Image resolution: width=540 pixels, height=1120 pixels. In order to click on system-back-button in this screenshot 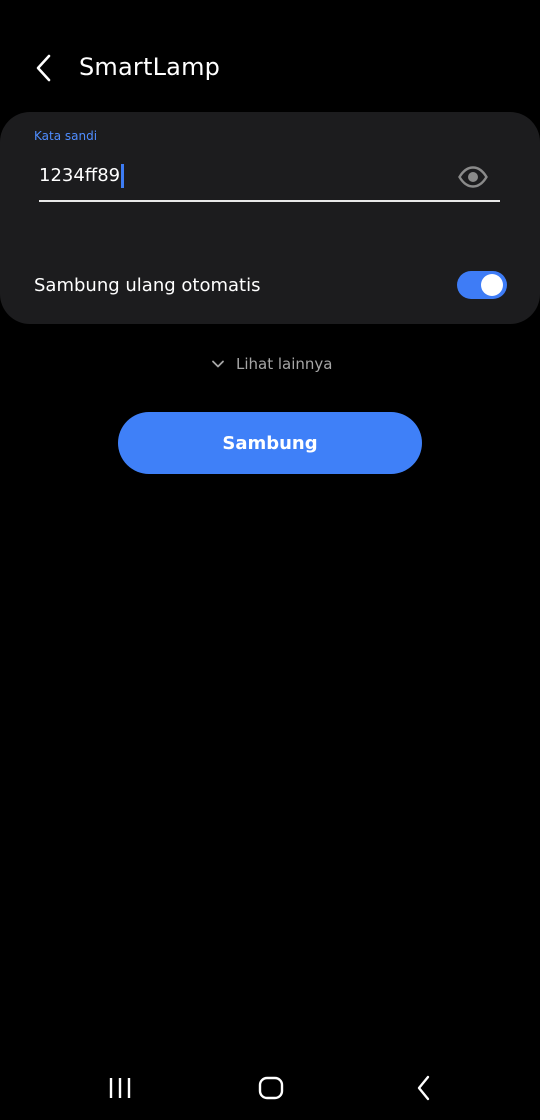, I will do `click(424, 1088)`.